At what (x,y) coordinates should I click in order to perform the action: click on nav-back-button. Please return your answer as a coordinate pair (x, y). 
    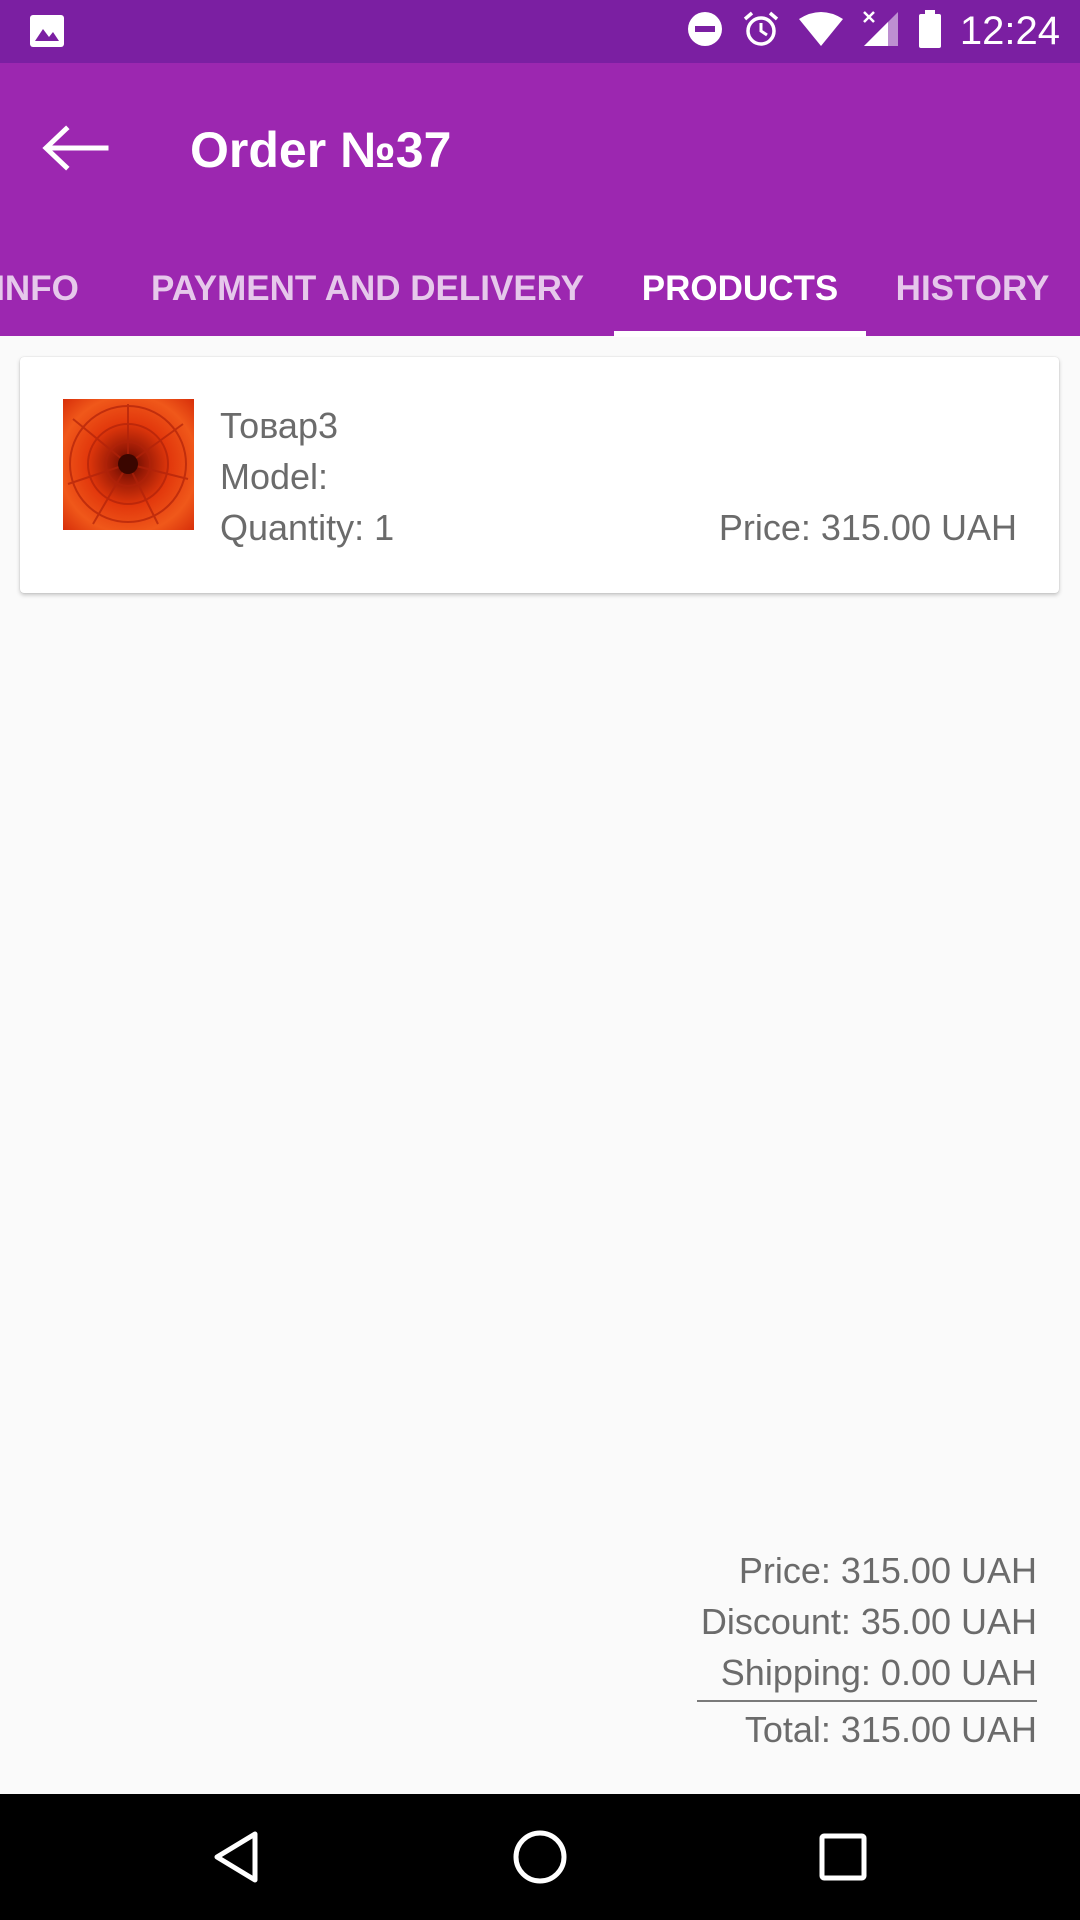
    Looking at the image, I should click on (236, 1857).